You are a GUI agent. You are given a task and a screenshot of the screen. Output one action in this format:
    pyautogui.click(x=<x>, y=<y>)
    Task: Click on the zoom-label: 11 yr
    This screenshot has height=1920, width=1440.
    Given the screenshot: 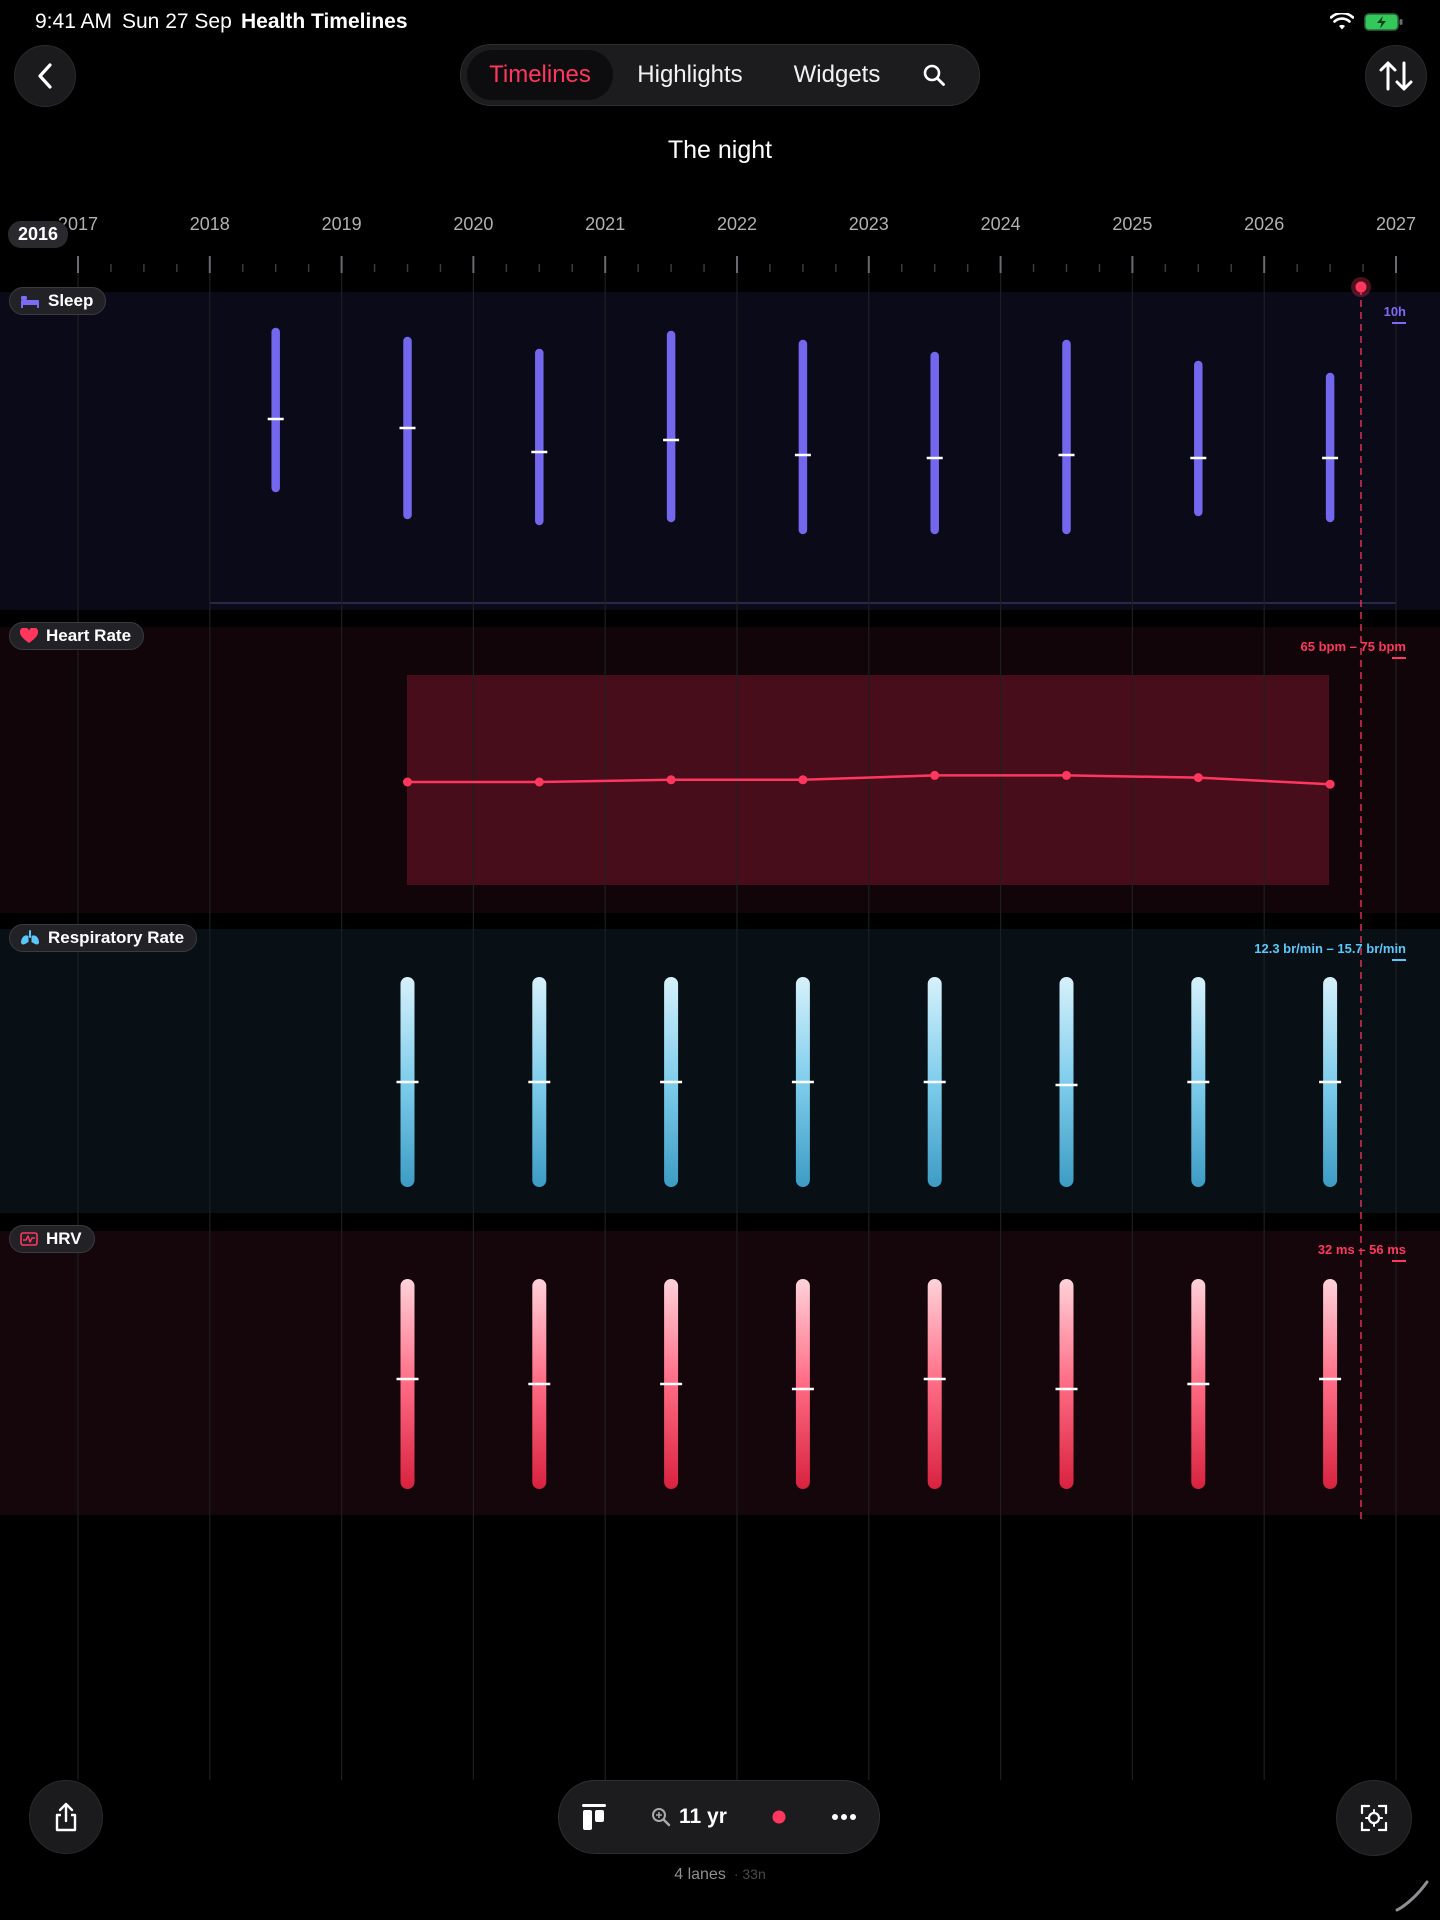 What is the action you would take?
    pyautogui.click(x=703, y=1816)
    